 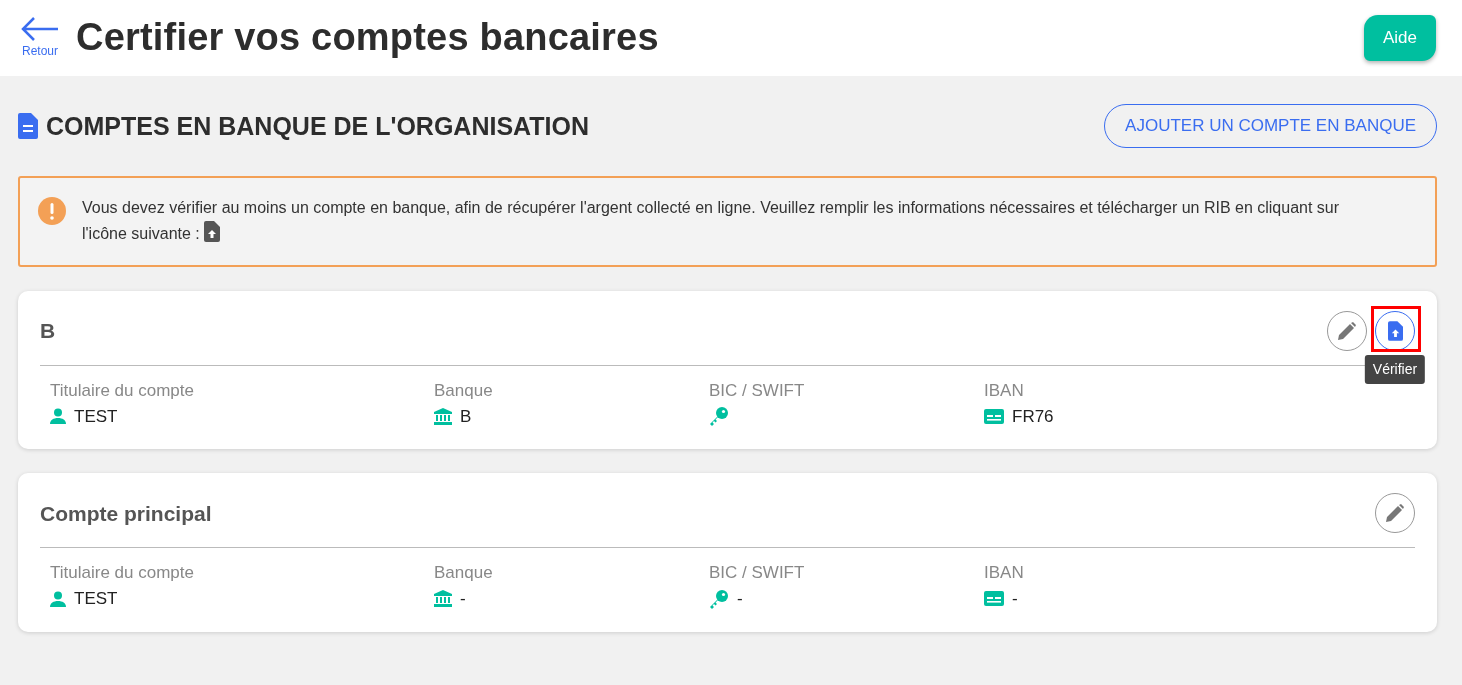 I want to click on document-icon, so click(x=28, y=126).